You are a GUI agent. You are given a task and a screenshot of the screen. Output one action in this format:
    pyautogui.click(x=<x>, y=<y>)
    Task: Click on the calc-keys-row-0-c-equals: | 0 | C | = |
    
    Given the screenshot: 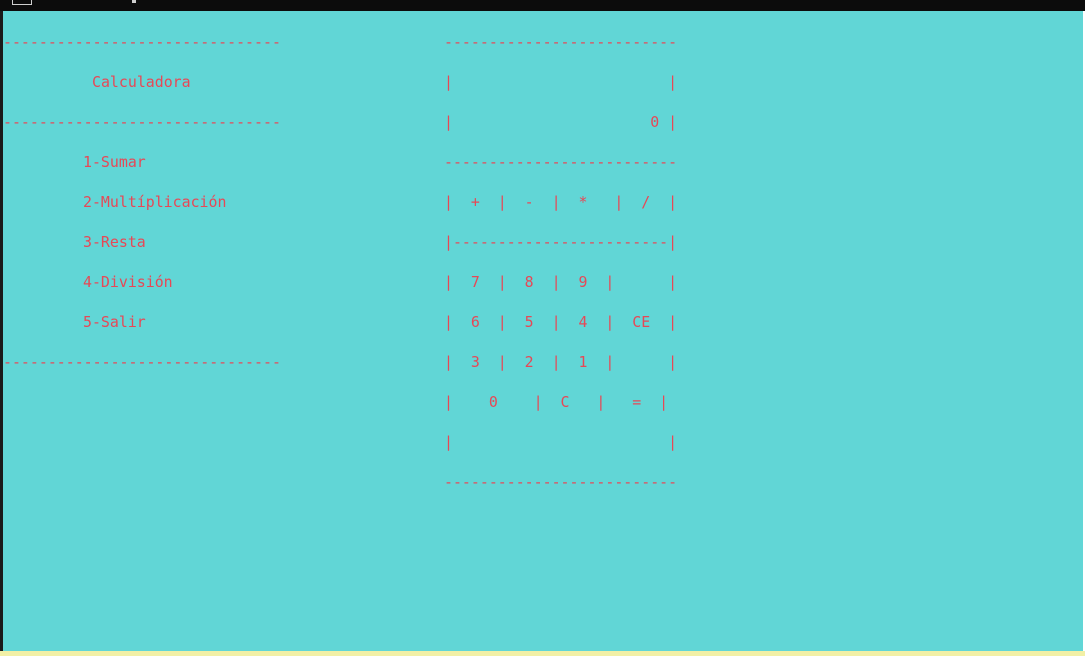 What is the action you would take?
    pyautogui.click(x=556, y=402)
    